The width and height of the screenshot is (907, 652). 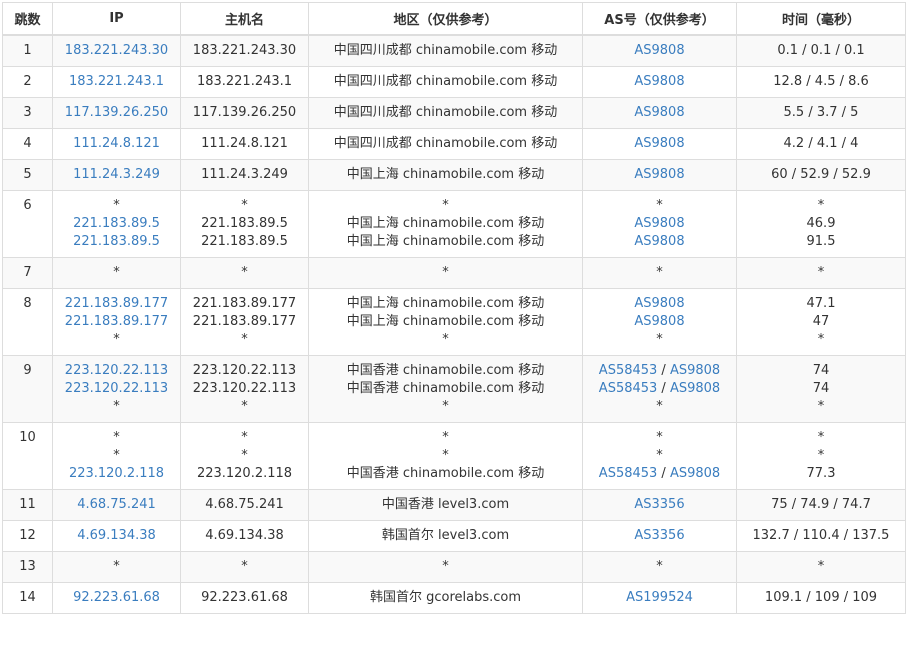 I want to click on ip-line: 223.120.22.113, so click(x=116, y=371).